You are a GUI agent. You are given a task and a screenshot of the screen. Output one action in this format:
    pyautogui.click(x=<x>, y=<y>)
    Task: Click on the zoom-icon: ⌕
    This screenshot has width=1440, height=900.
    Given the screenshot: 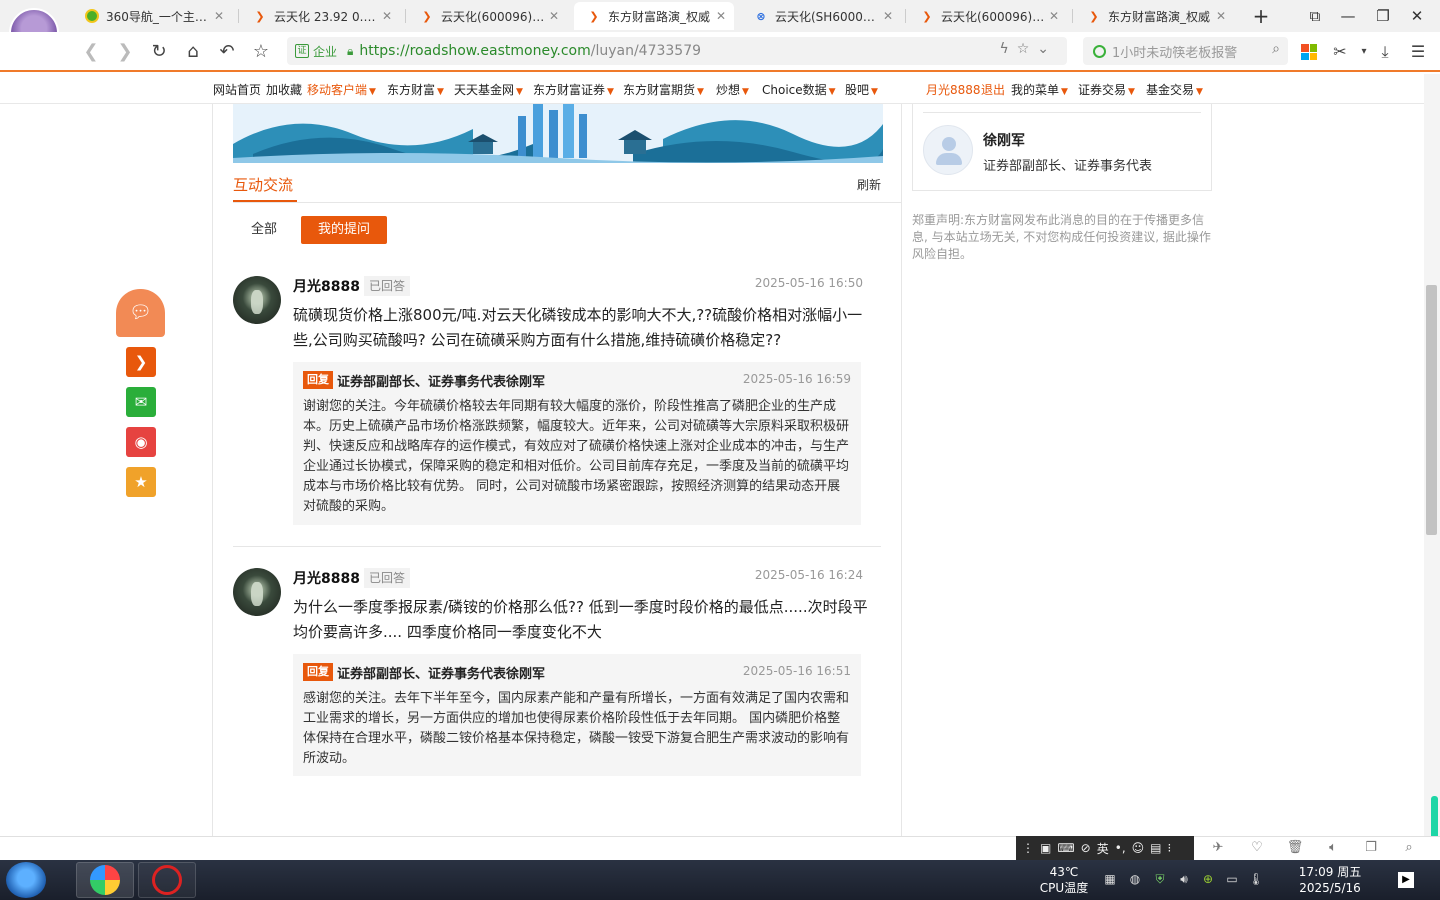 What is the action you would take?
    pyautogui.click(x=1409, y=849)
    